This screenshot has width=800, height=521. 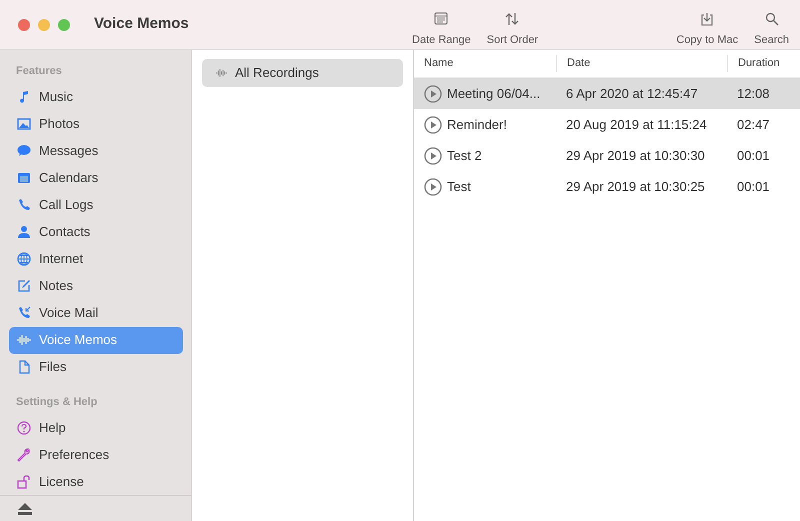 I want to click on recording-name: Test, so click(x=459, y=187).